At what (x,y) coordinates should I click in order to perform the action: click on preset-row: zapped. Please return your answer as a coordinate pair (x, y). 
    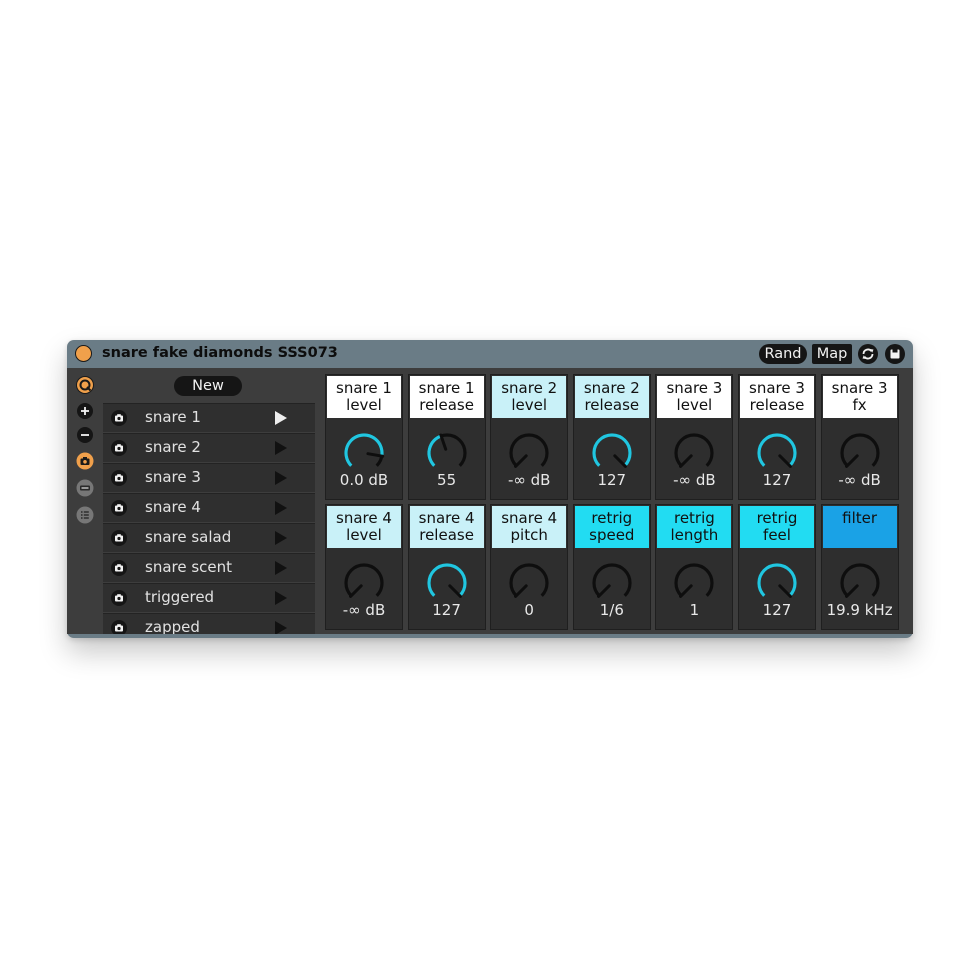
    Looking at the image, I should click on (209, 623).